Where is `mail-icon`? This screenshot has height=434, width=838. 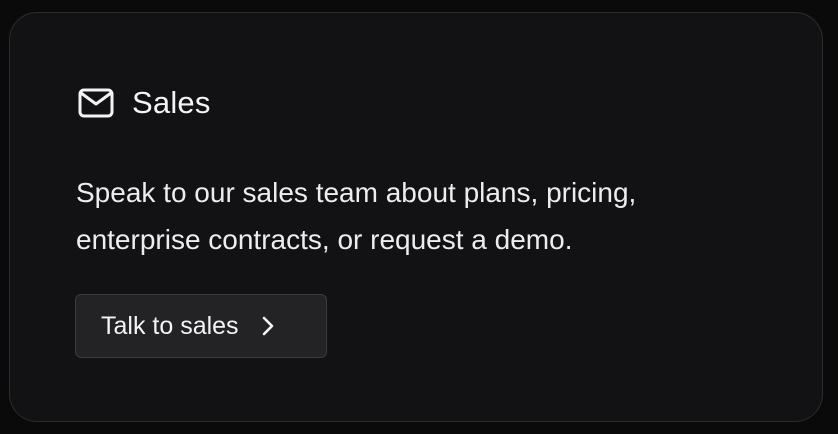 mail-icon is located at coordinates (96, 103).